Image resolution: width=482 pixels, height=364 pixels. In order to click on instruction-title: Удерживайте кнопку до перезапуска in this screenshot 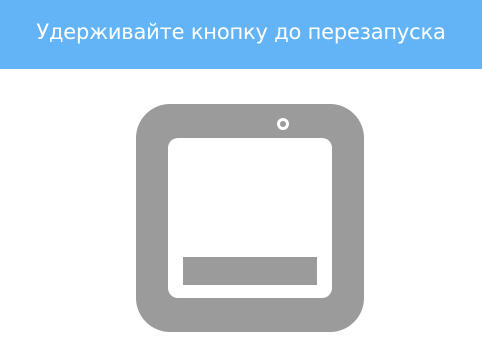, I will do `click(241, 32)`.